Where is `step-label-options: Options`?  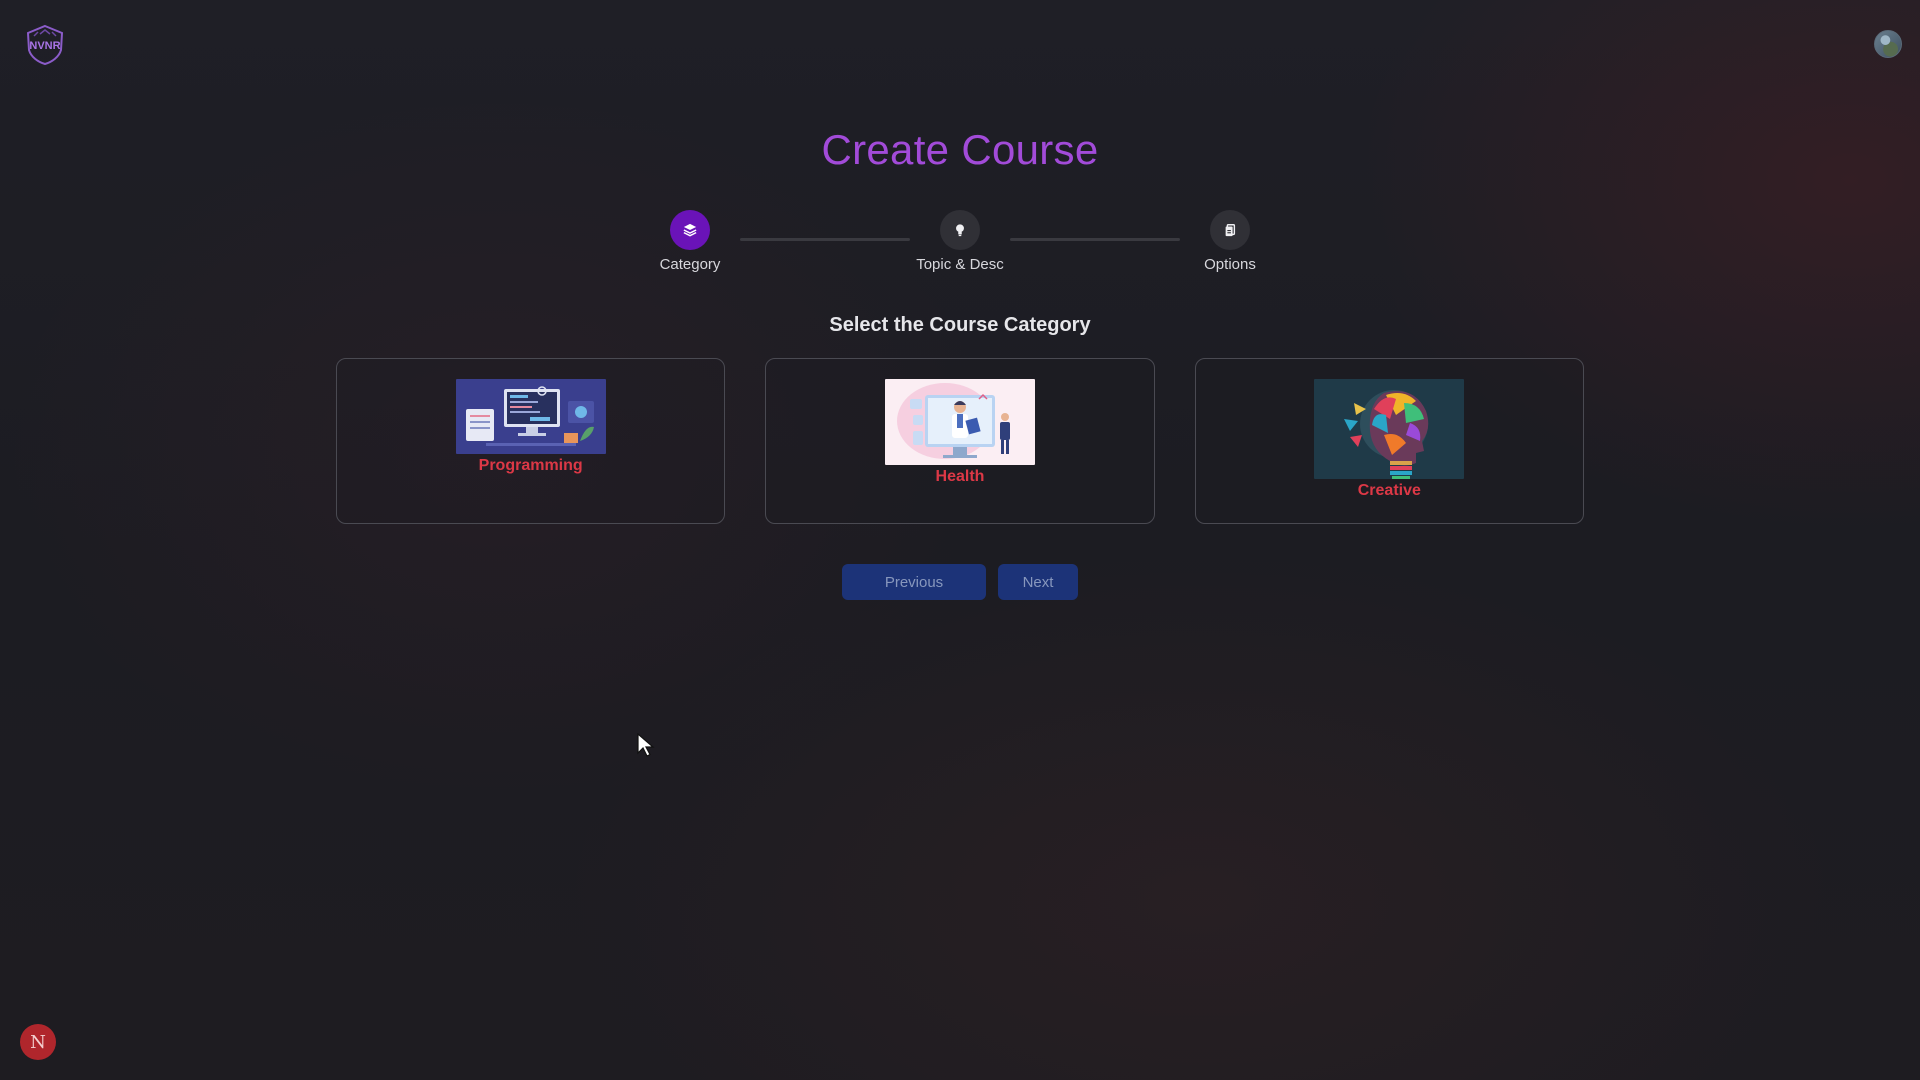
step-label-options: Options is located at coordinates (1230, 264).